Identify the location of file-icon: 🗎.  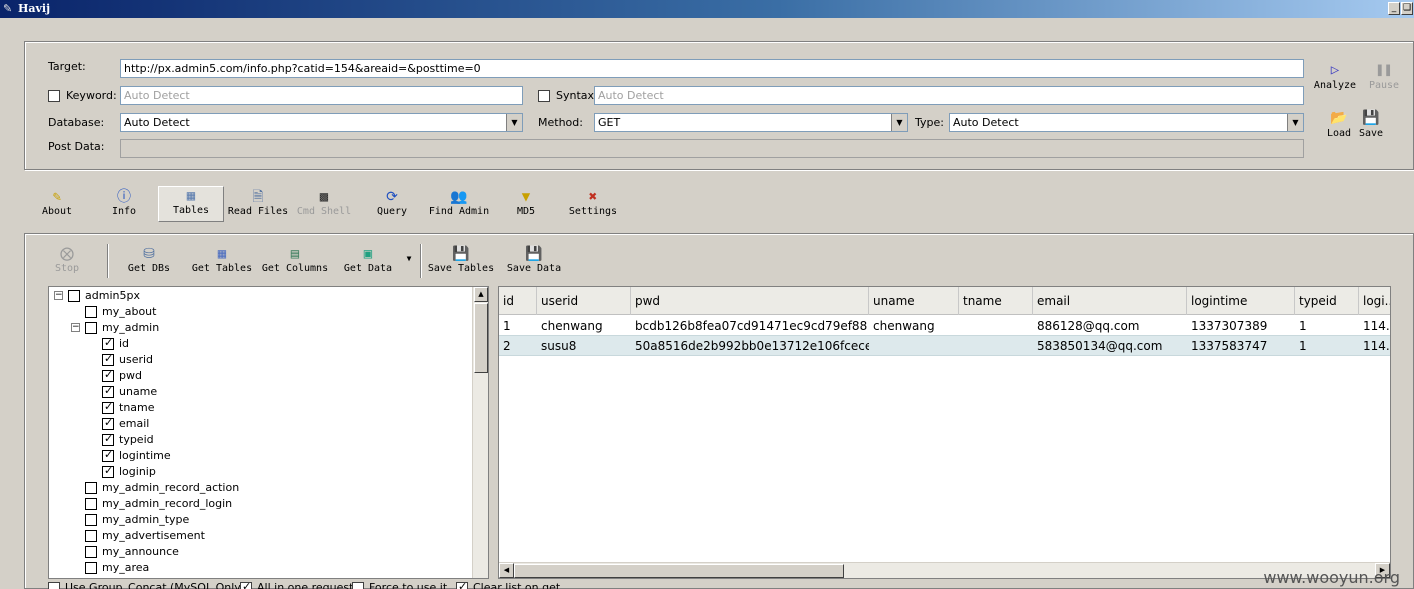
(258, 197).